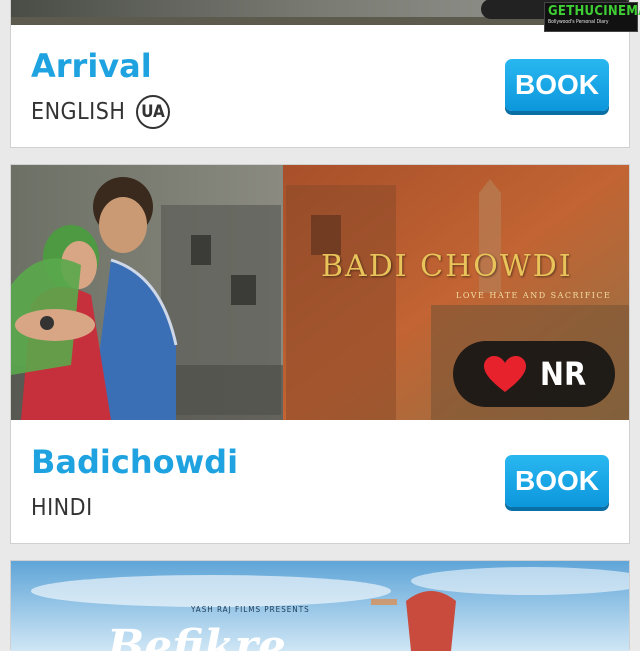 Image resolution: width=640 pixels, height=651 pixels. Describe the element at coordinates (578, 22) in the screenshot. I see `watermark-tagline: Bollywood's Personal Diary` at that location.